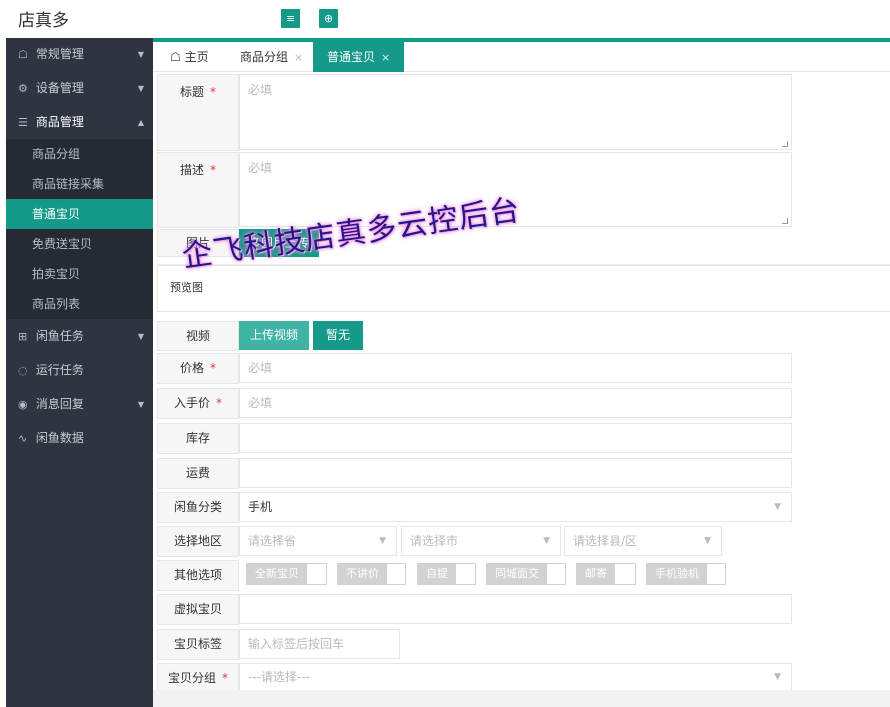 This screenshot has width=890, height=707. What do you see at coordinates (260, 507) in the screenshot?
I see `selected-value: 手机` at bounding box center [260, 507].